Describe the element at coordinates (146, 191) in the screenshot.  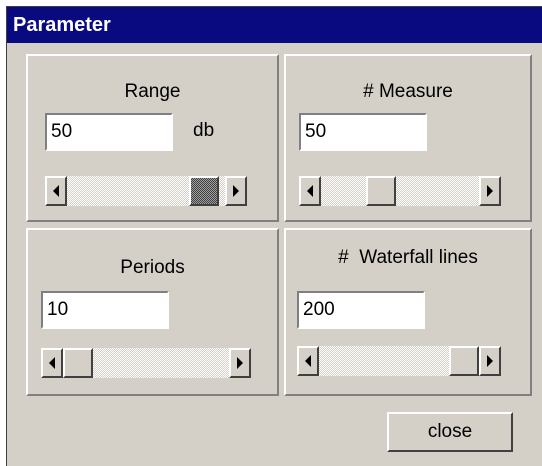
I see `range-scrollbar` at that location.